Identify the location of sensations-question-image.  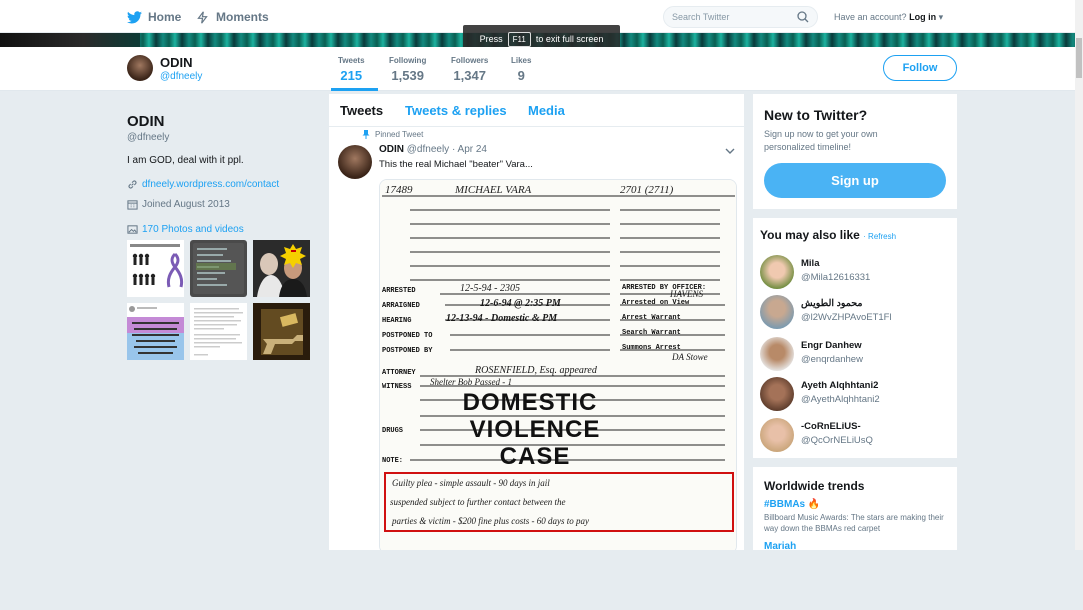
(155, 331).